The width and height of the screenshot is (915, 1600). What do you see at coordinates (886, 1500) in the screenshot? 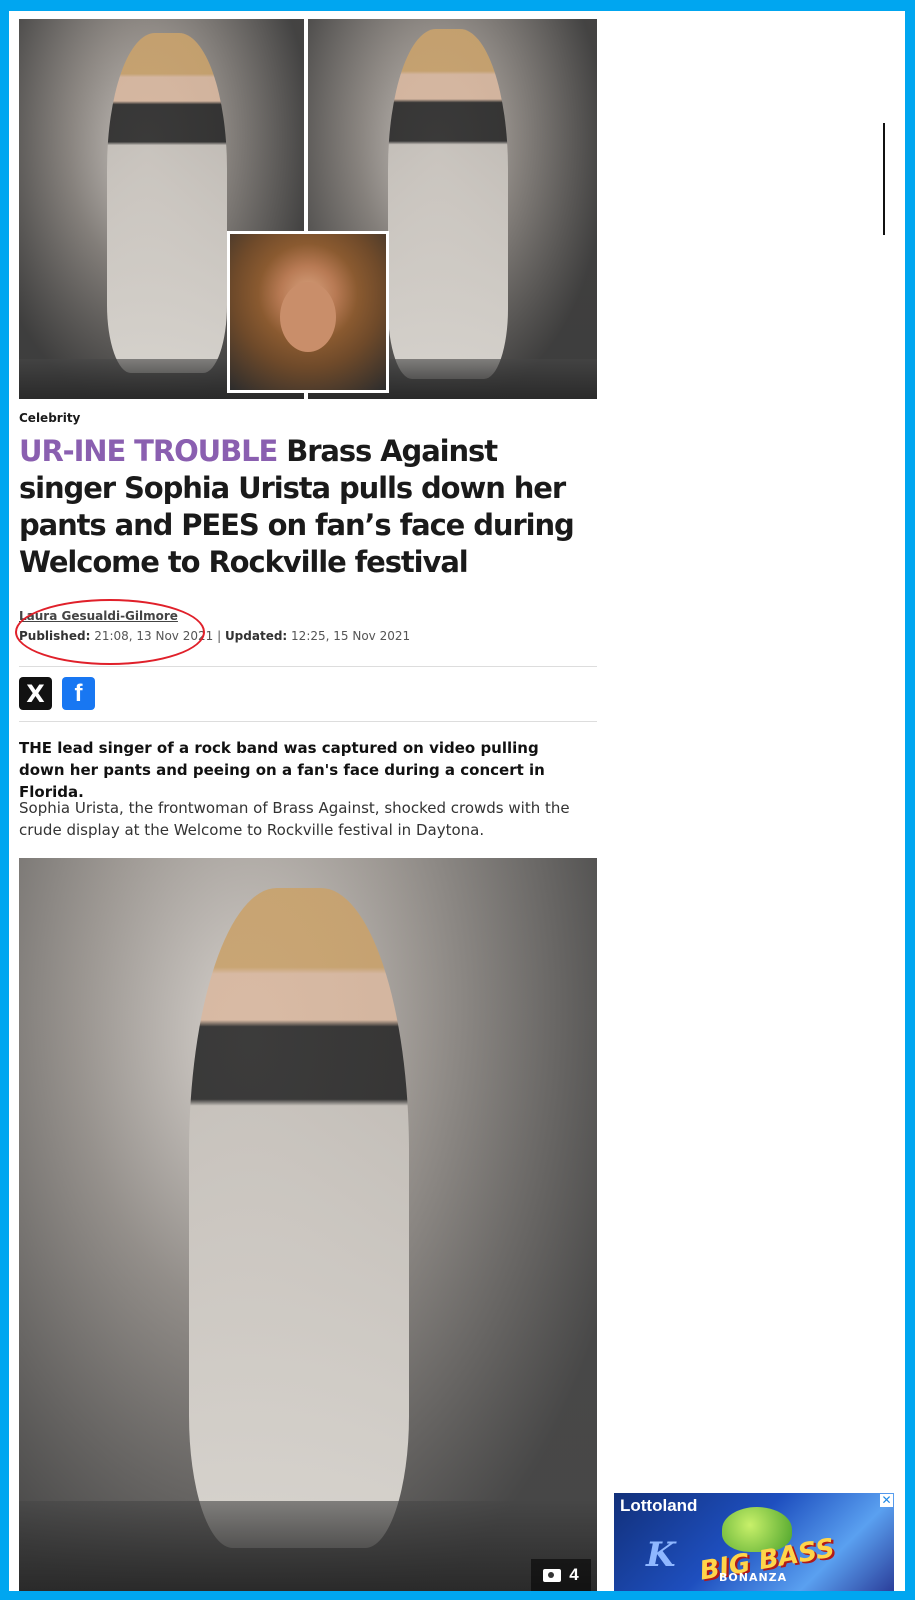
I see `ad-close-icon: ✕` at bounding box center [886, 1500].